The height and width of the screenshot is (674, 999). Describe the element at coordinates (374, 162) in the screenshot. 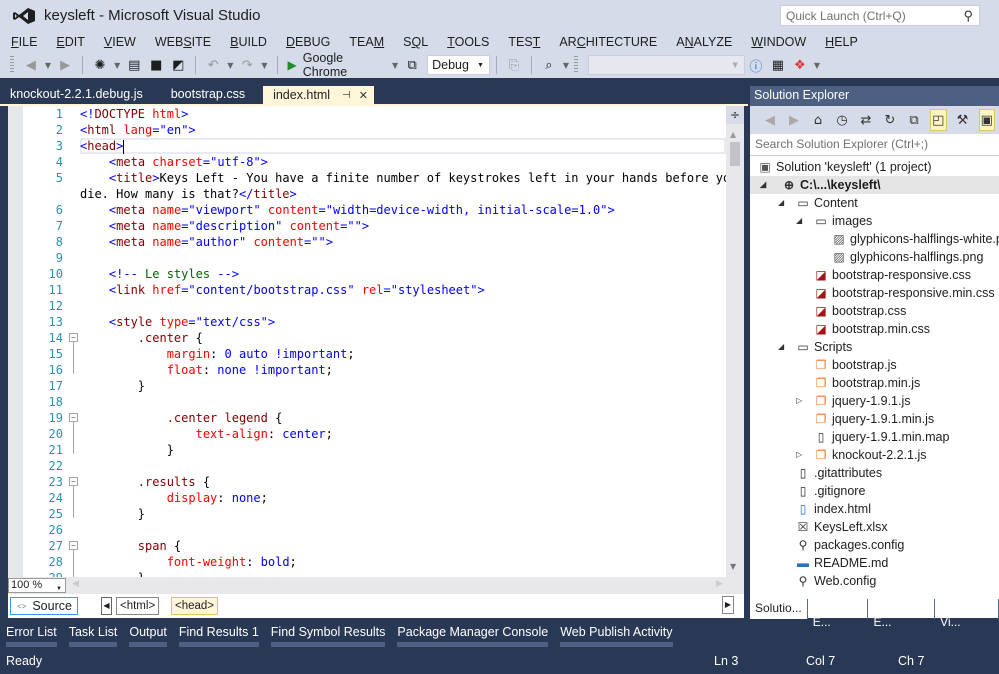

I see `code-line: 4 <meta charset="utf-8">` at that location.